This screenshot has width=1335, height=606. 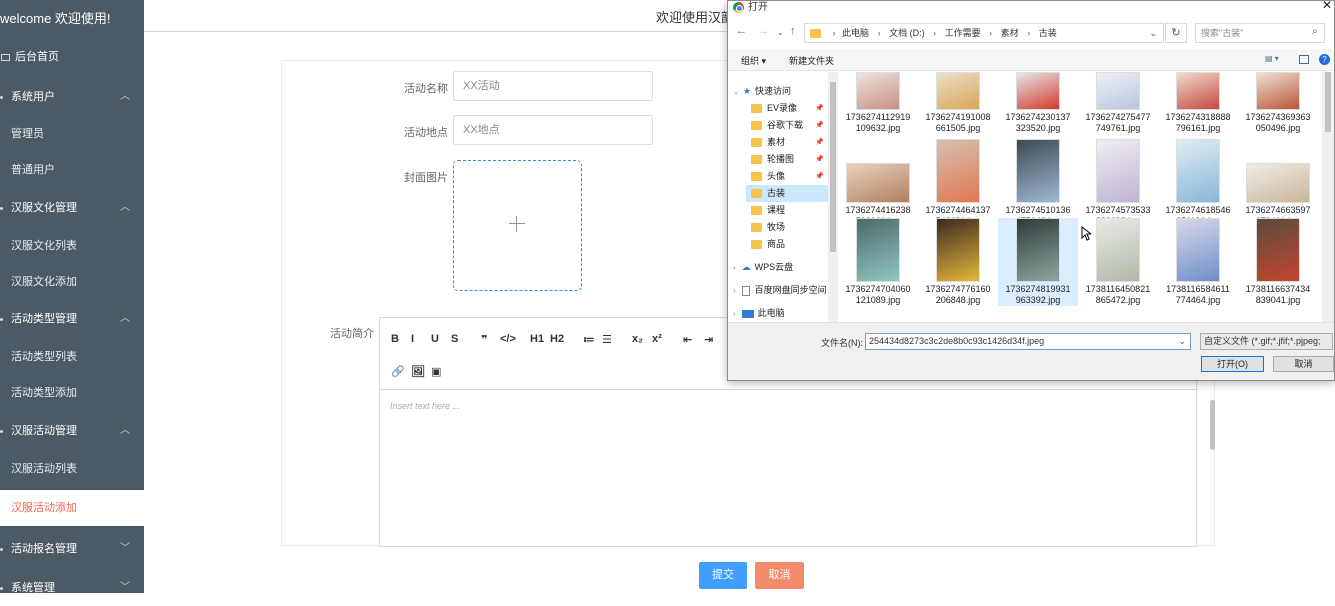 I want to click on sidebar-item-system-users: 系统用户 ︿, so click(x=72, y=97).